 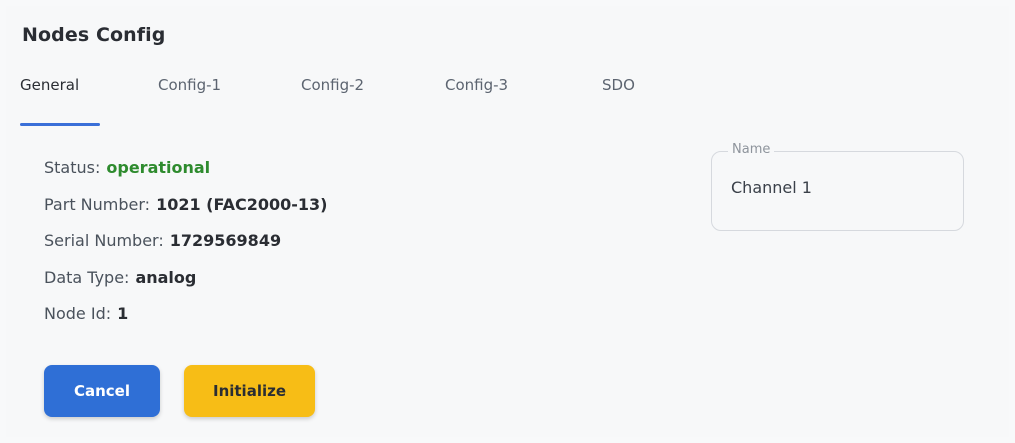 What do you see at coordinates (49, 85) in the screenshot?
I see `tab-general: General` at bounding box center [49, 85].